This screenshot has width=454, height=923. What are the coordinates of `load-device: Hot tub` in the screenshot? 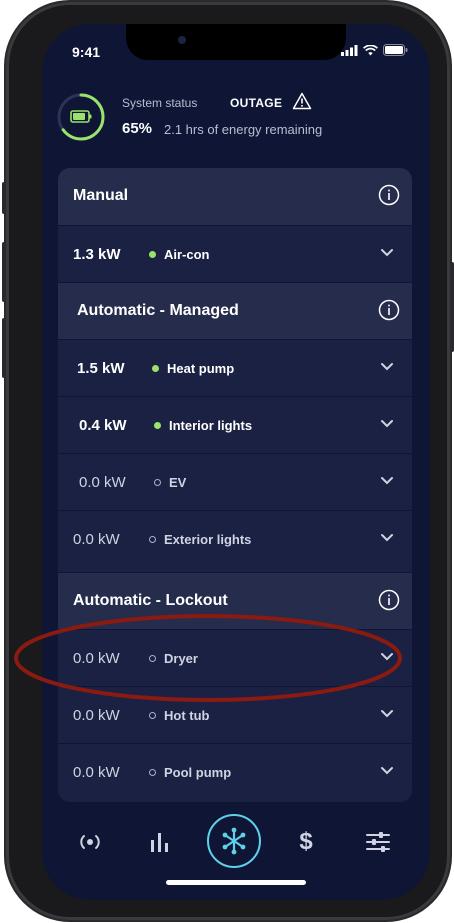 It's located at (187, 715).